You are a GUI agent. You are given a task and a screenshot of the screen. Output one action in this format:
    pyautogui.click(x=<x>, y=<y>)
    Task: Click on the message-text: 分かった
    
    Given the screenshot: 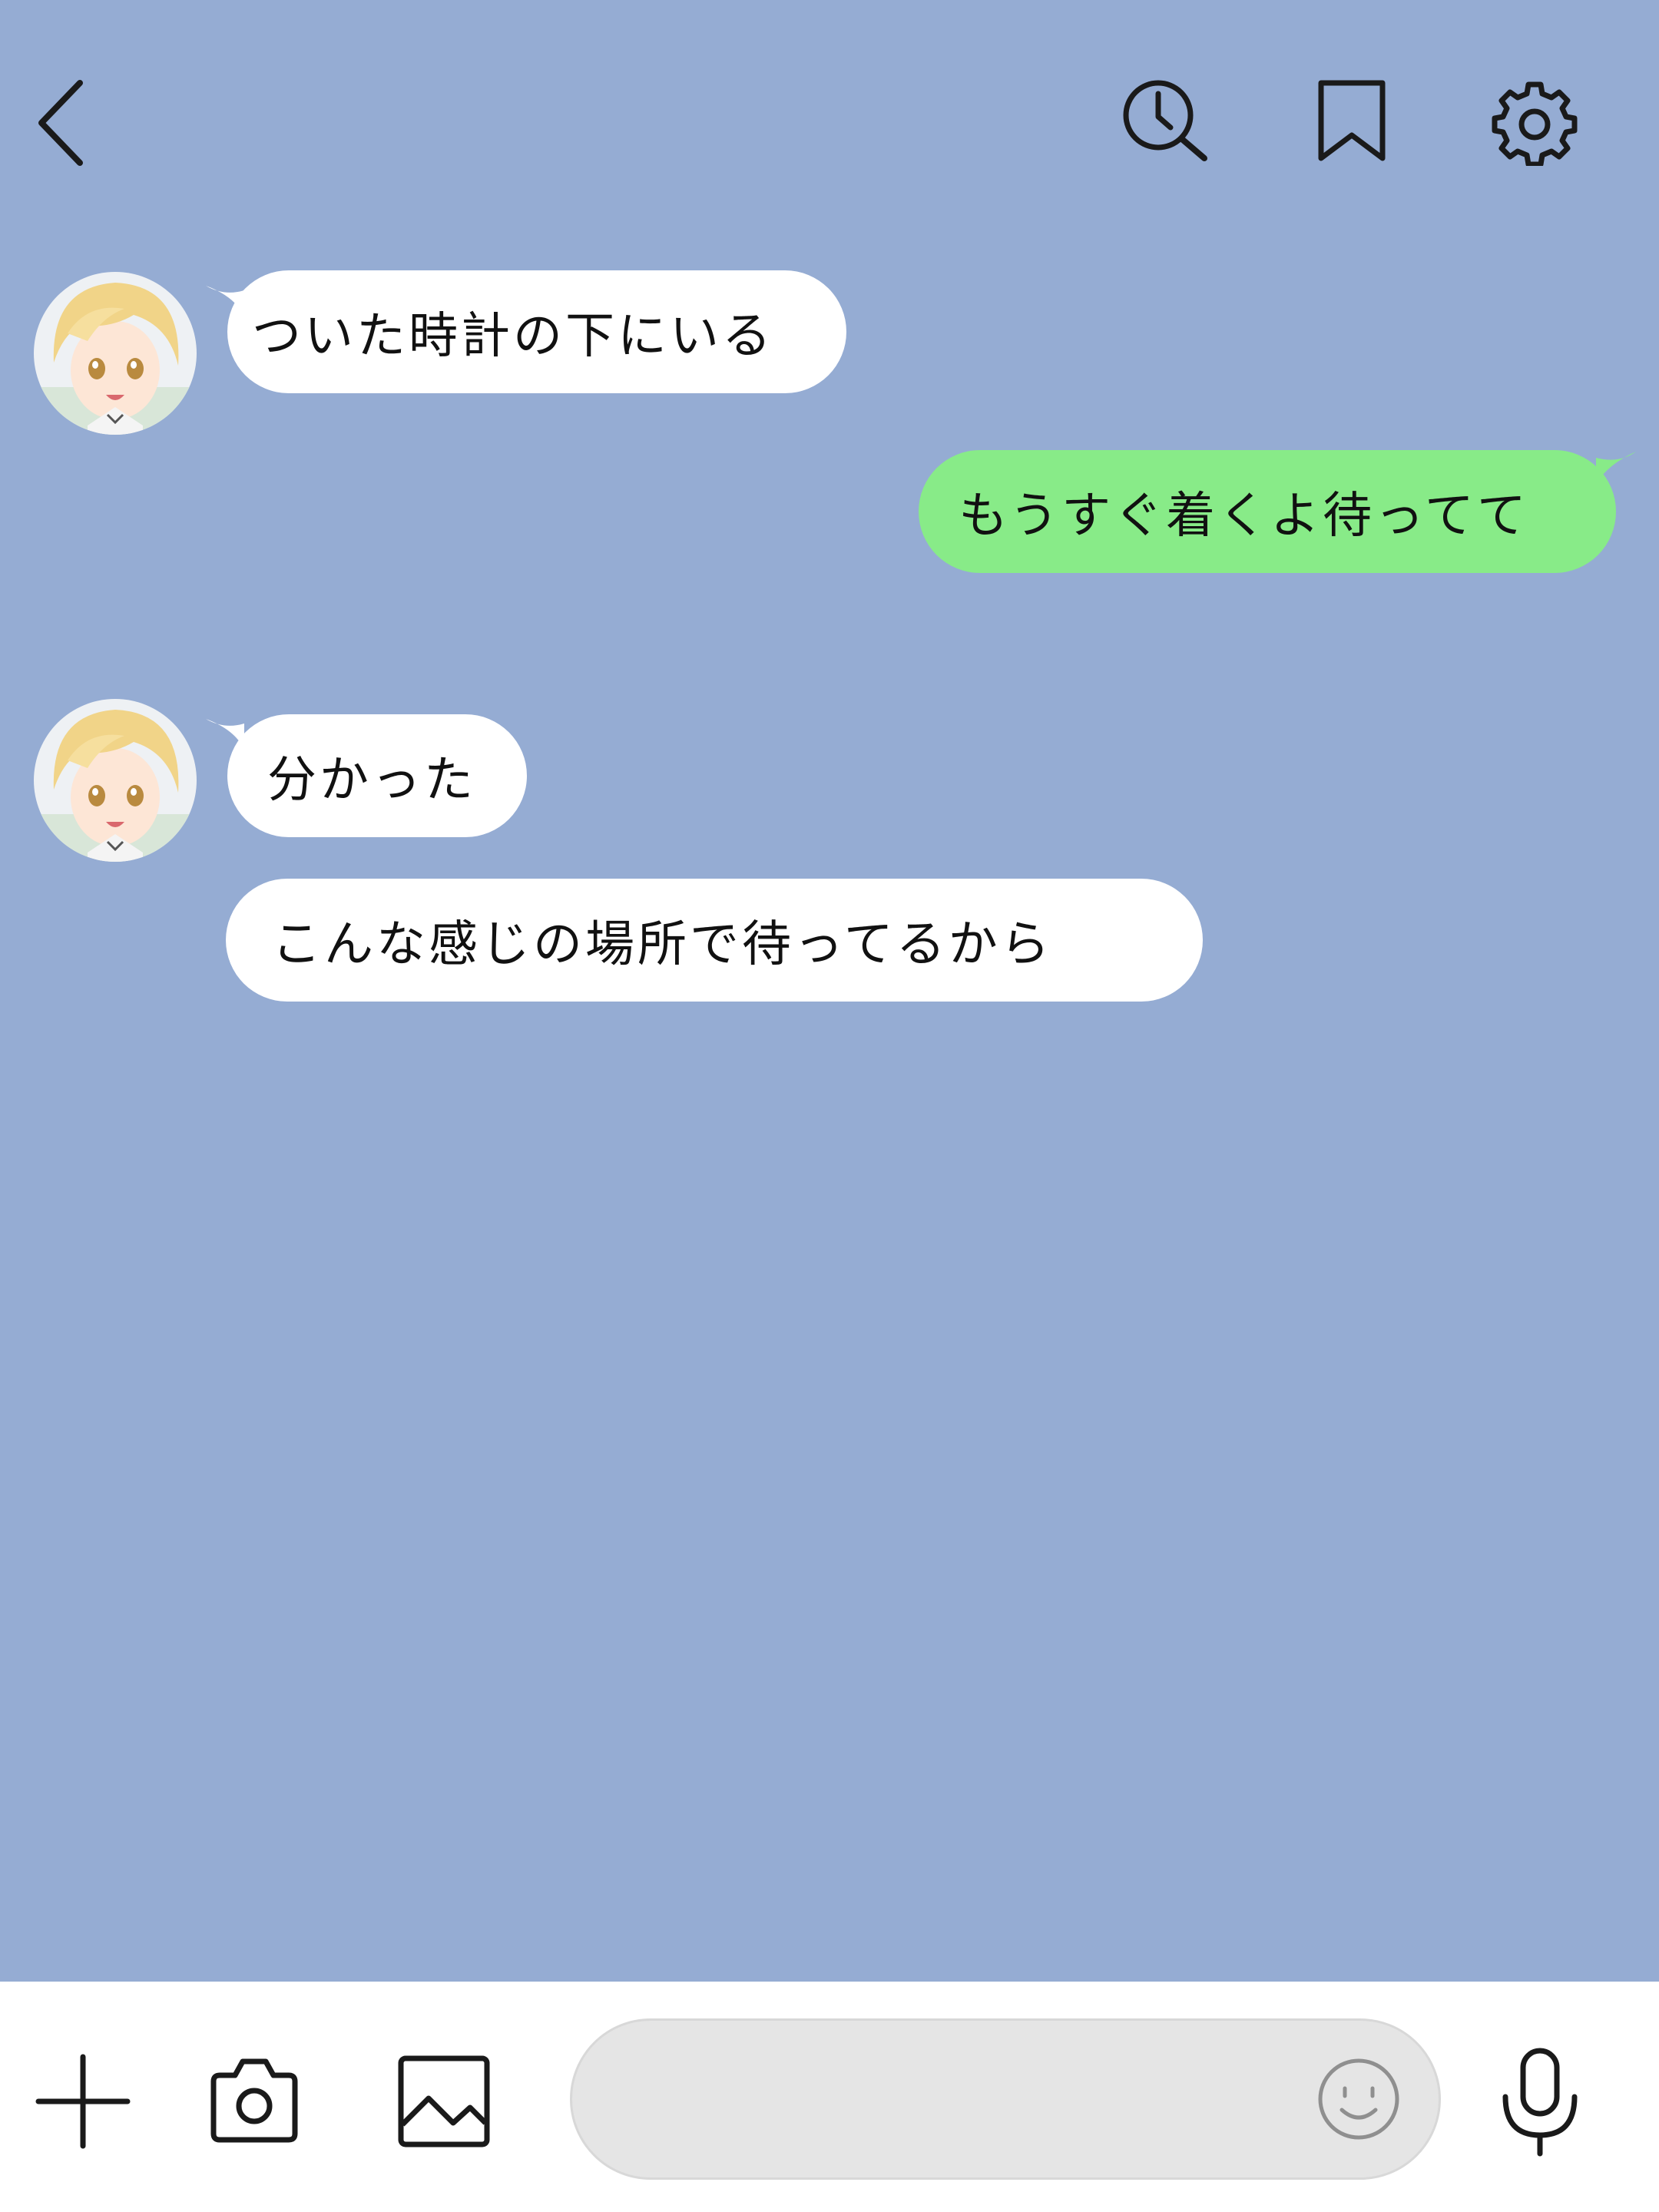 What is the action you would take?
    pyautogui.click(x=371, y=780)
    